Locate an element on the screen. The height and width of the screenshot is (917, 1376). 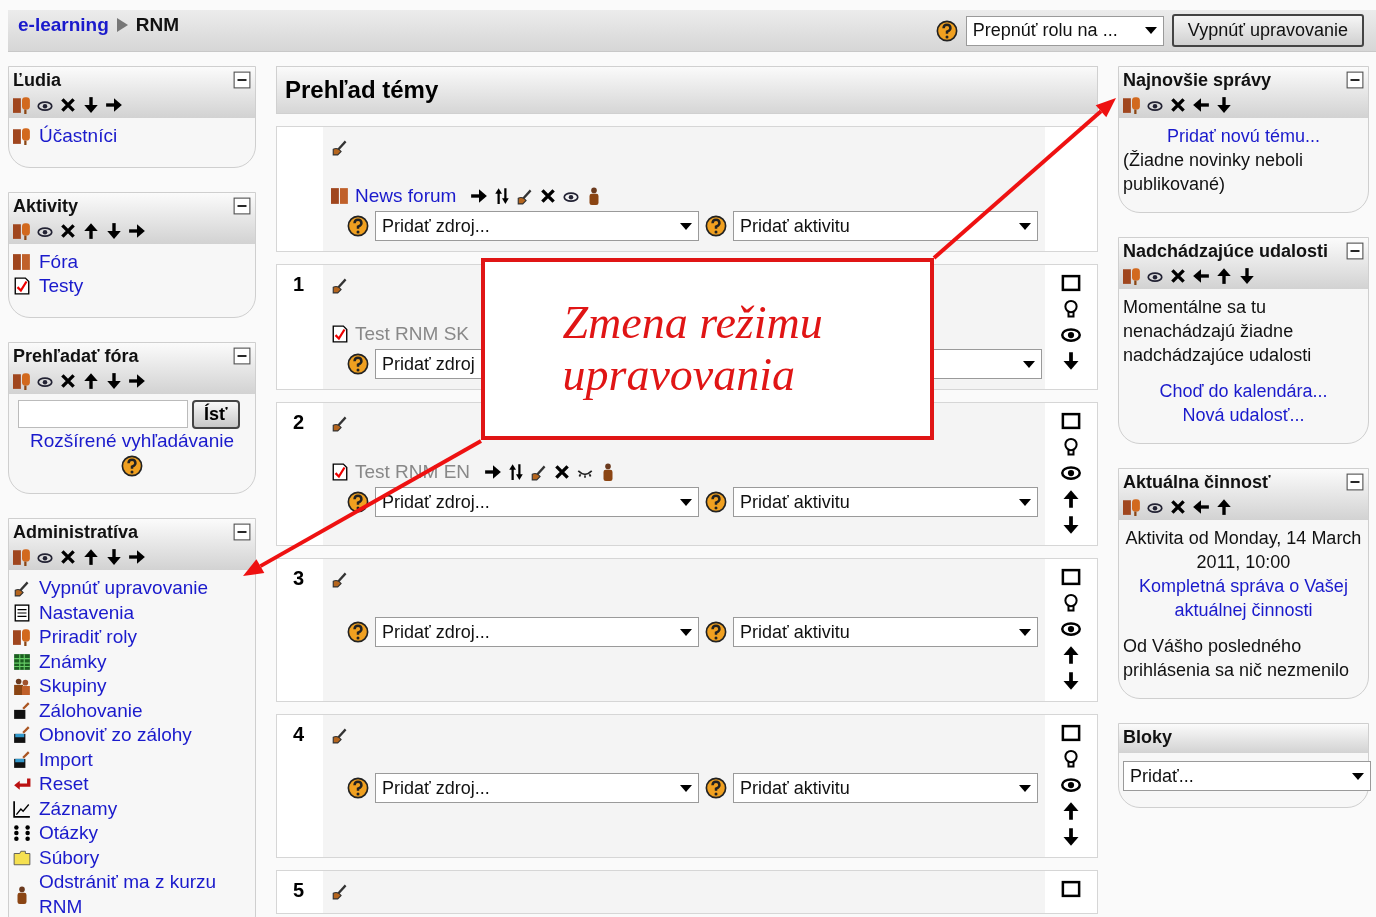
search-field is located at coordinates (103, 414).